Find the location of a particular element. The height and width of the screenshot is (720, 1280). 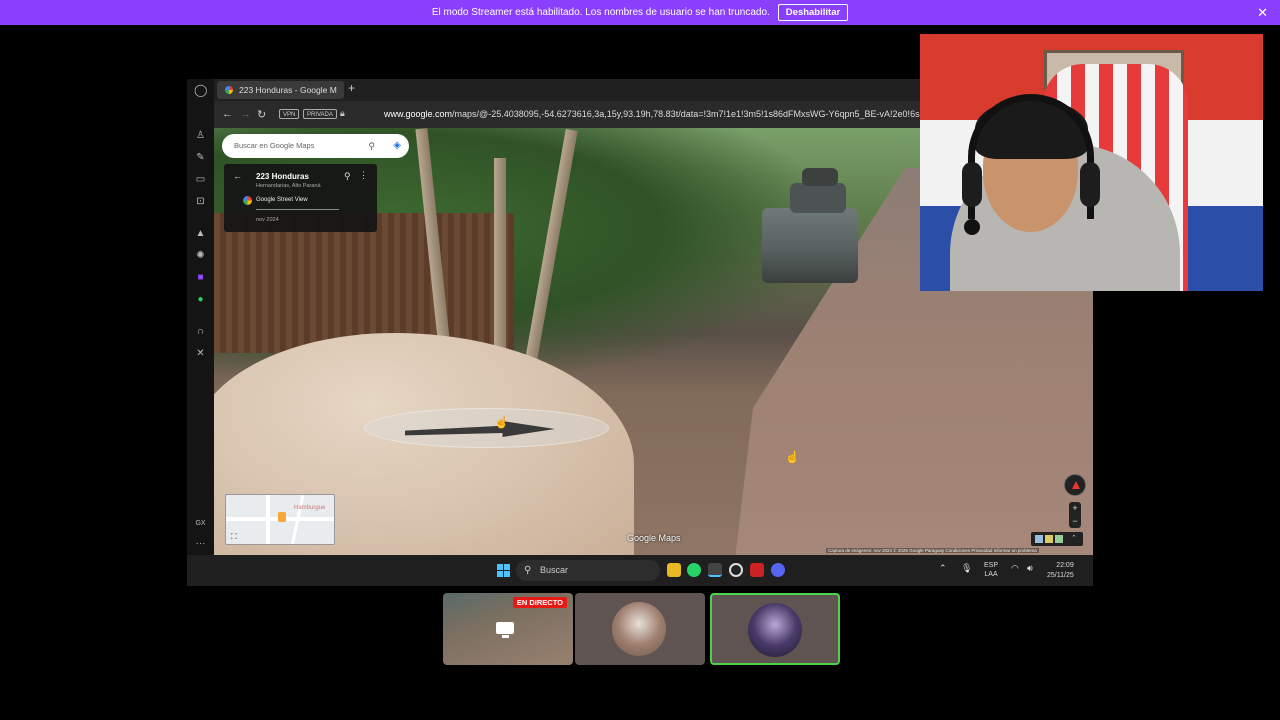

zoom-controls: + − is located at coordinates (1075, 515).